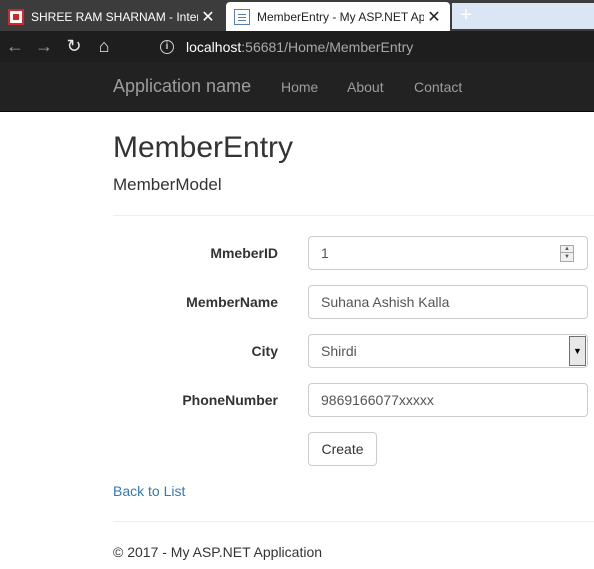 The image size is (594, 569). What do you see at coordinates (325, 253) in the screenshot?
I see `member-id-value: 1` at bounding box center [325, 253].